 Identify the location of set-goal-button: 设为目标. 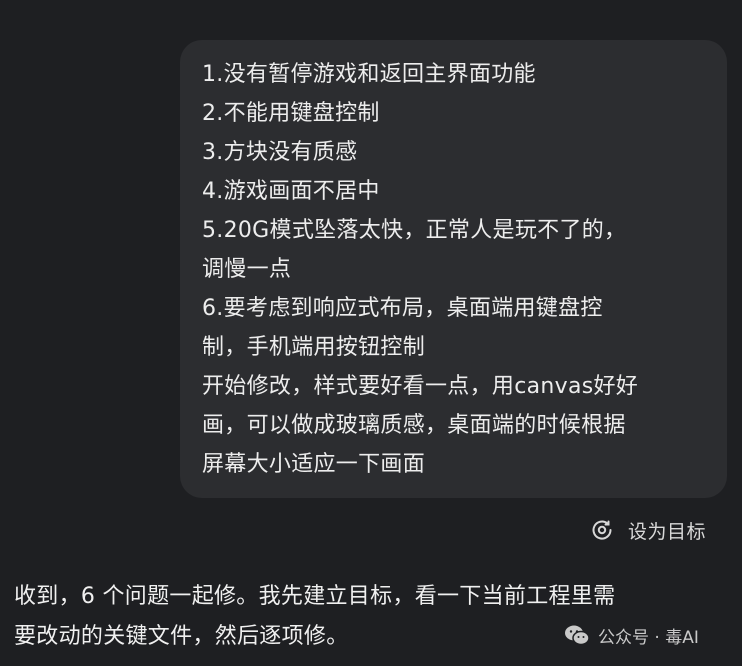
(648, 530).